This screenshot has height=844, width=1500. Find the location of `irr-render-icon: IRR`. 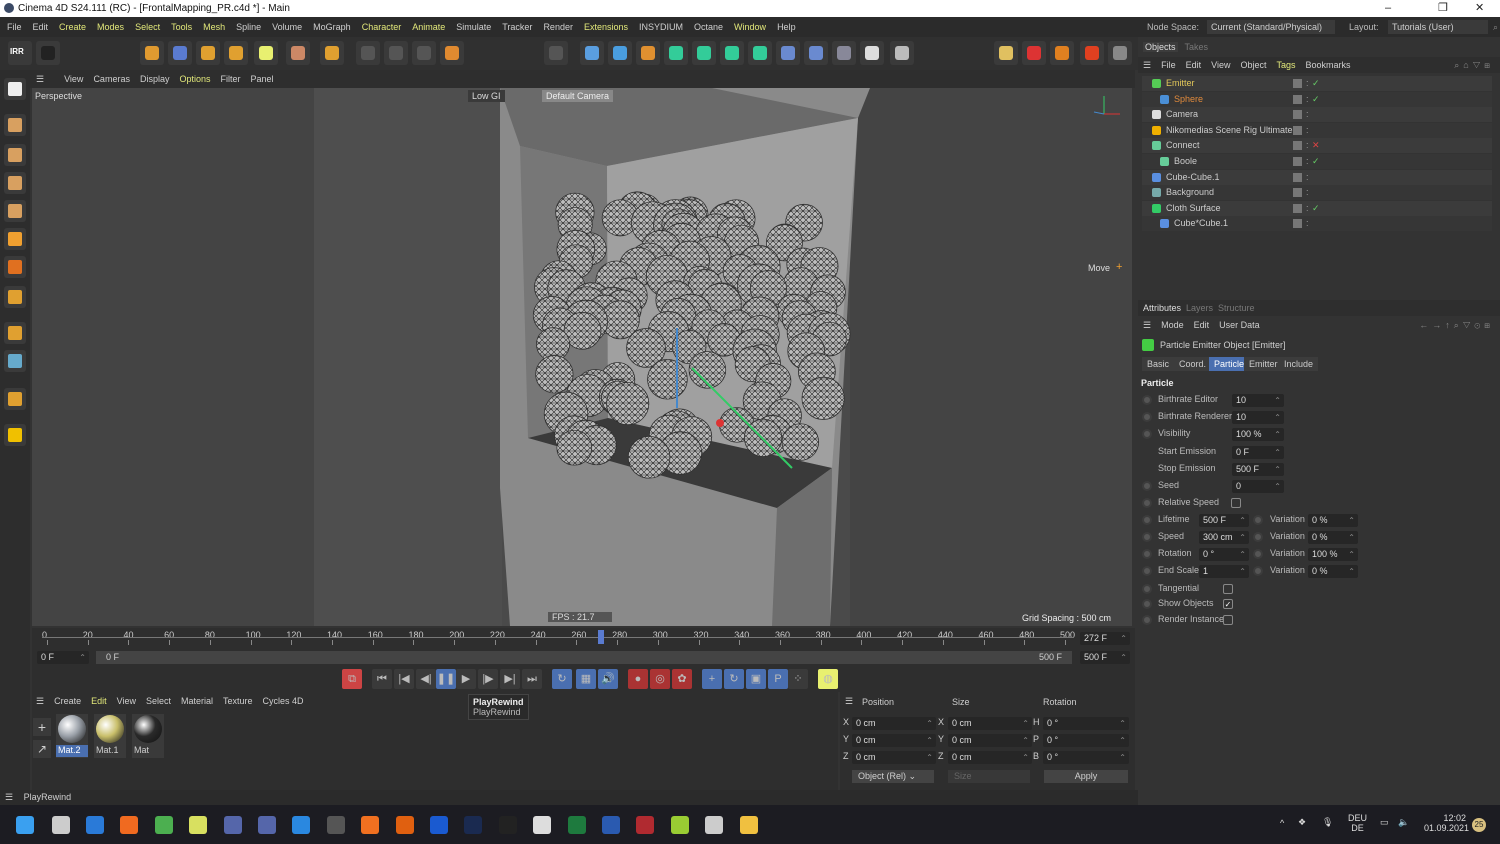

irr-render-icon: IRR is located at coordinates (20, 53).